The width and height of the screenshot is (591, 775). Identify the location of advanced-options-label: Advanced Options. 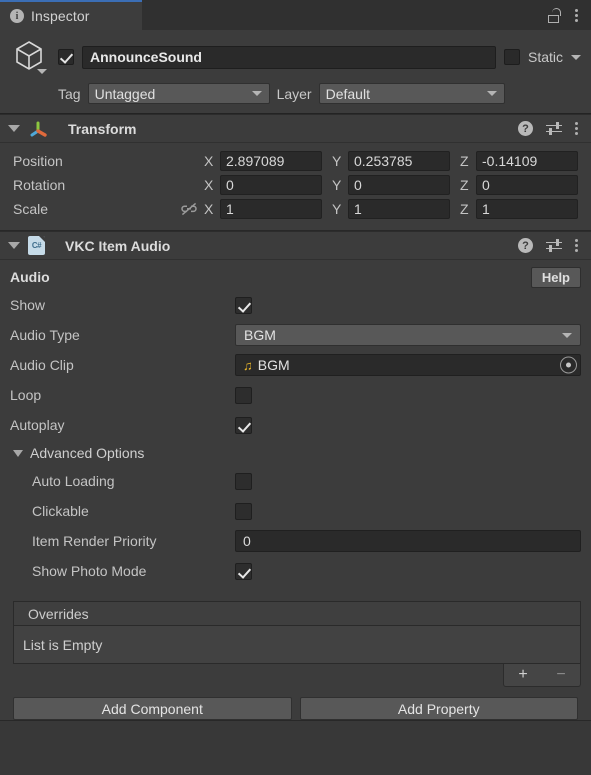
(87, 453).